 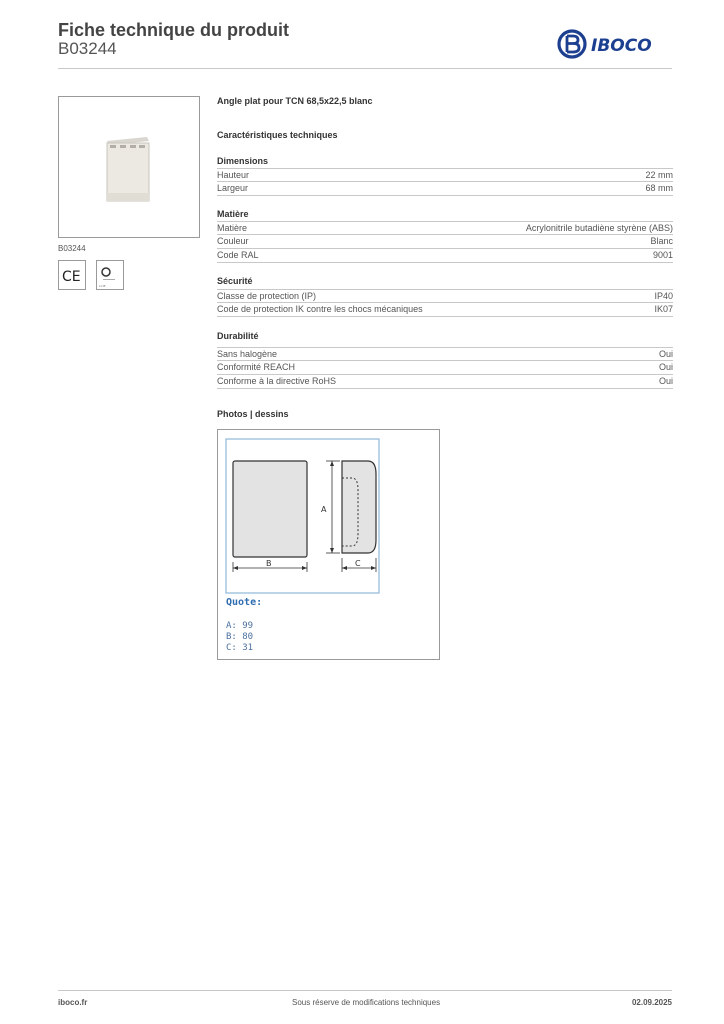 I want to click on lcie-badge: LCIE, so click(x=110, y=275).